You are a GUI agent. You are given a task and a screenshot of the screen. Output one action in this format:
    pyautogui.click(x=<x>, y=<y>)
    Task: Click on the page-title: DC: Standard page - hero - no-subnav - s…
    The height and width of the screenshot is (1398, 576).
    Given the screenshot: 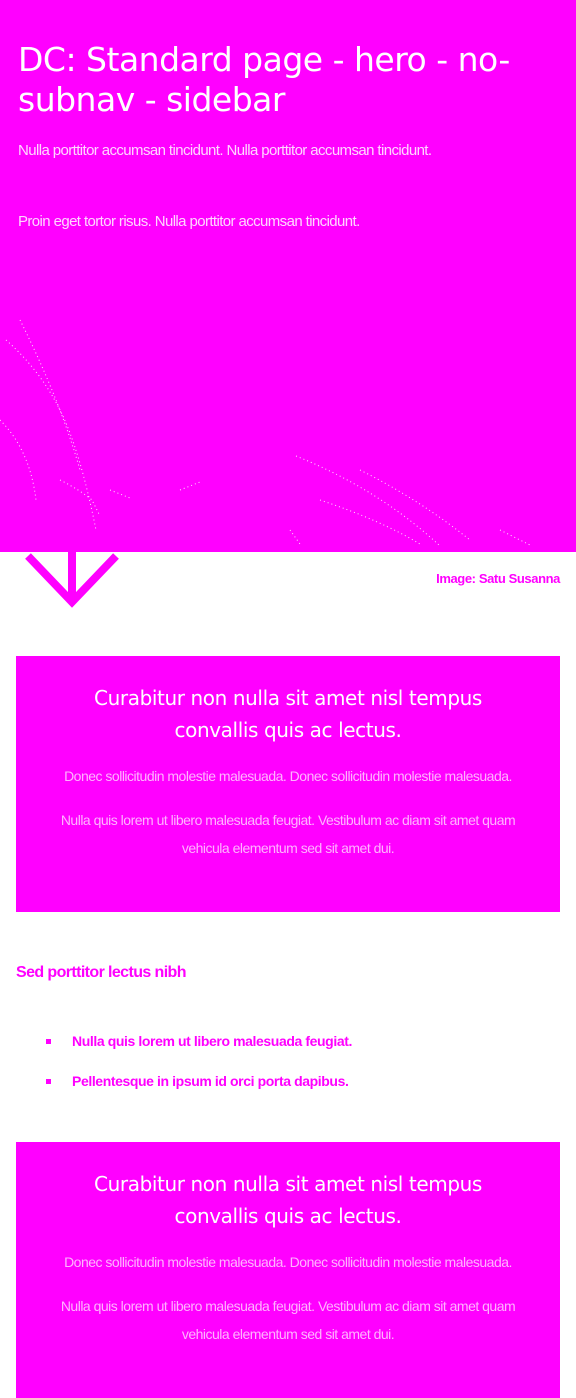 What is the action you would take?
    pyautogui.click(x=264, y=79)
    